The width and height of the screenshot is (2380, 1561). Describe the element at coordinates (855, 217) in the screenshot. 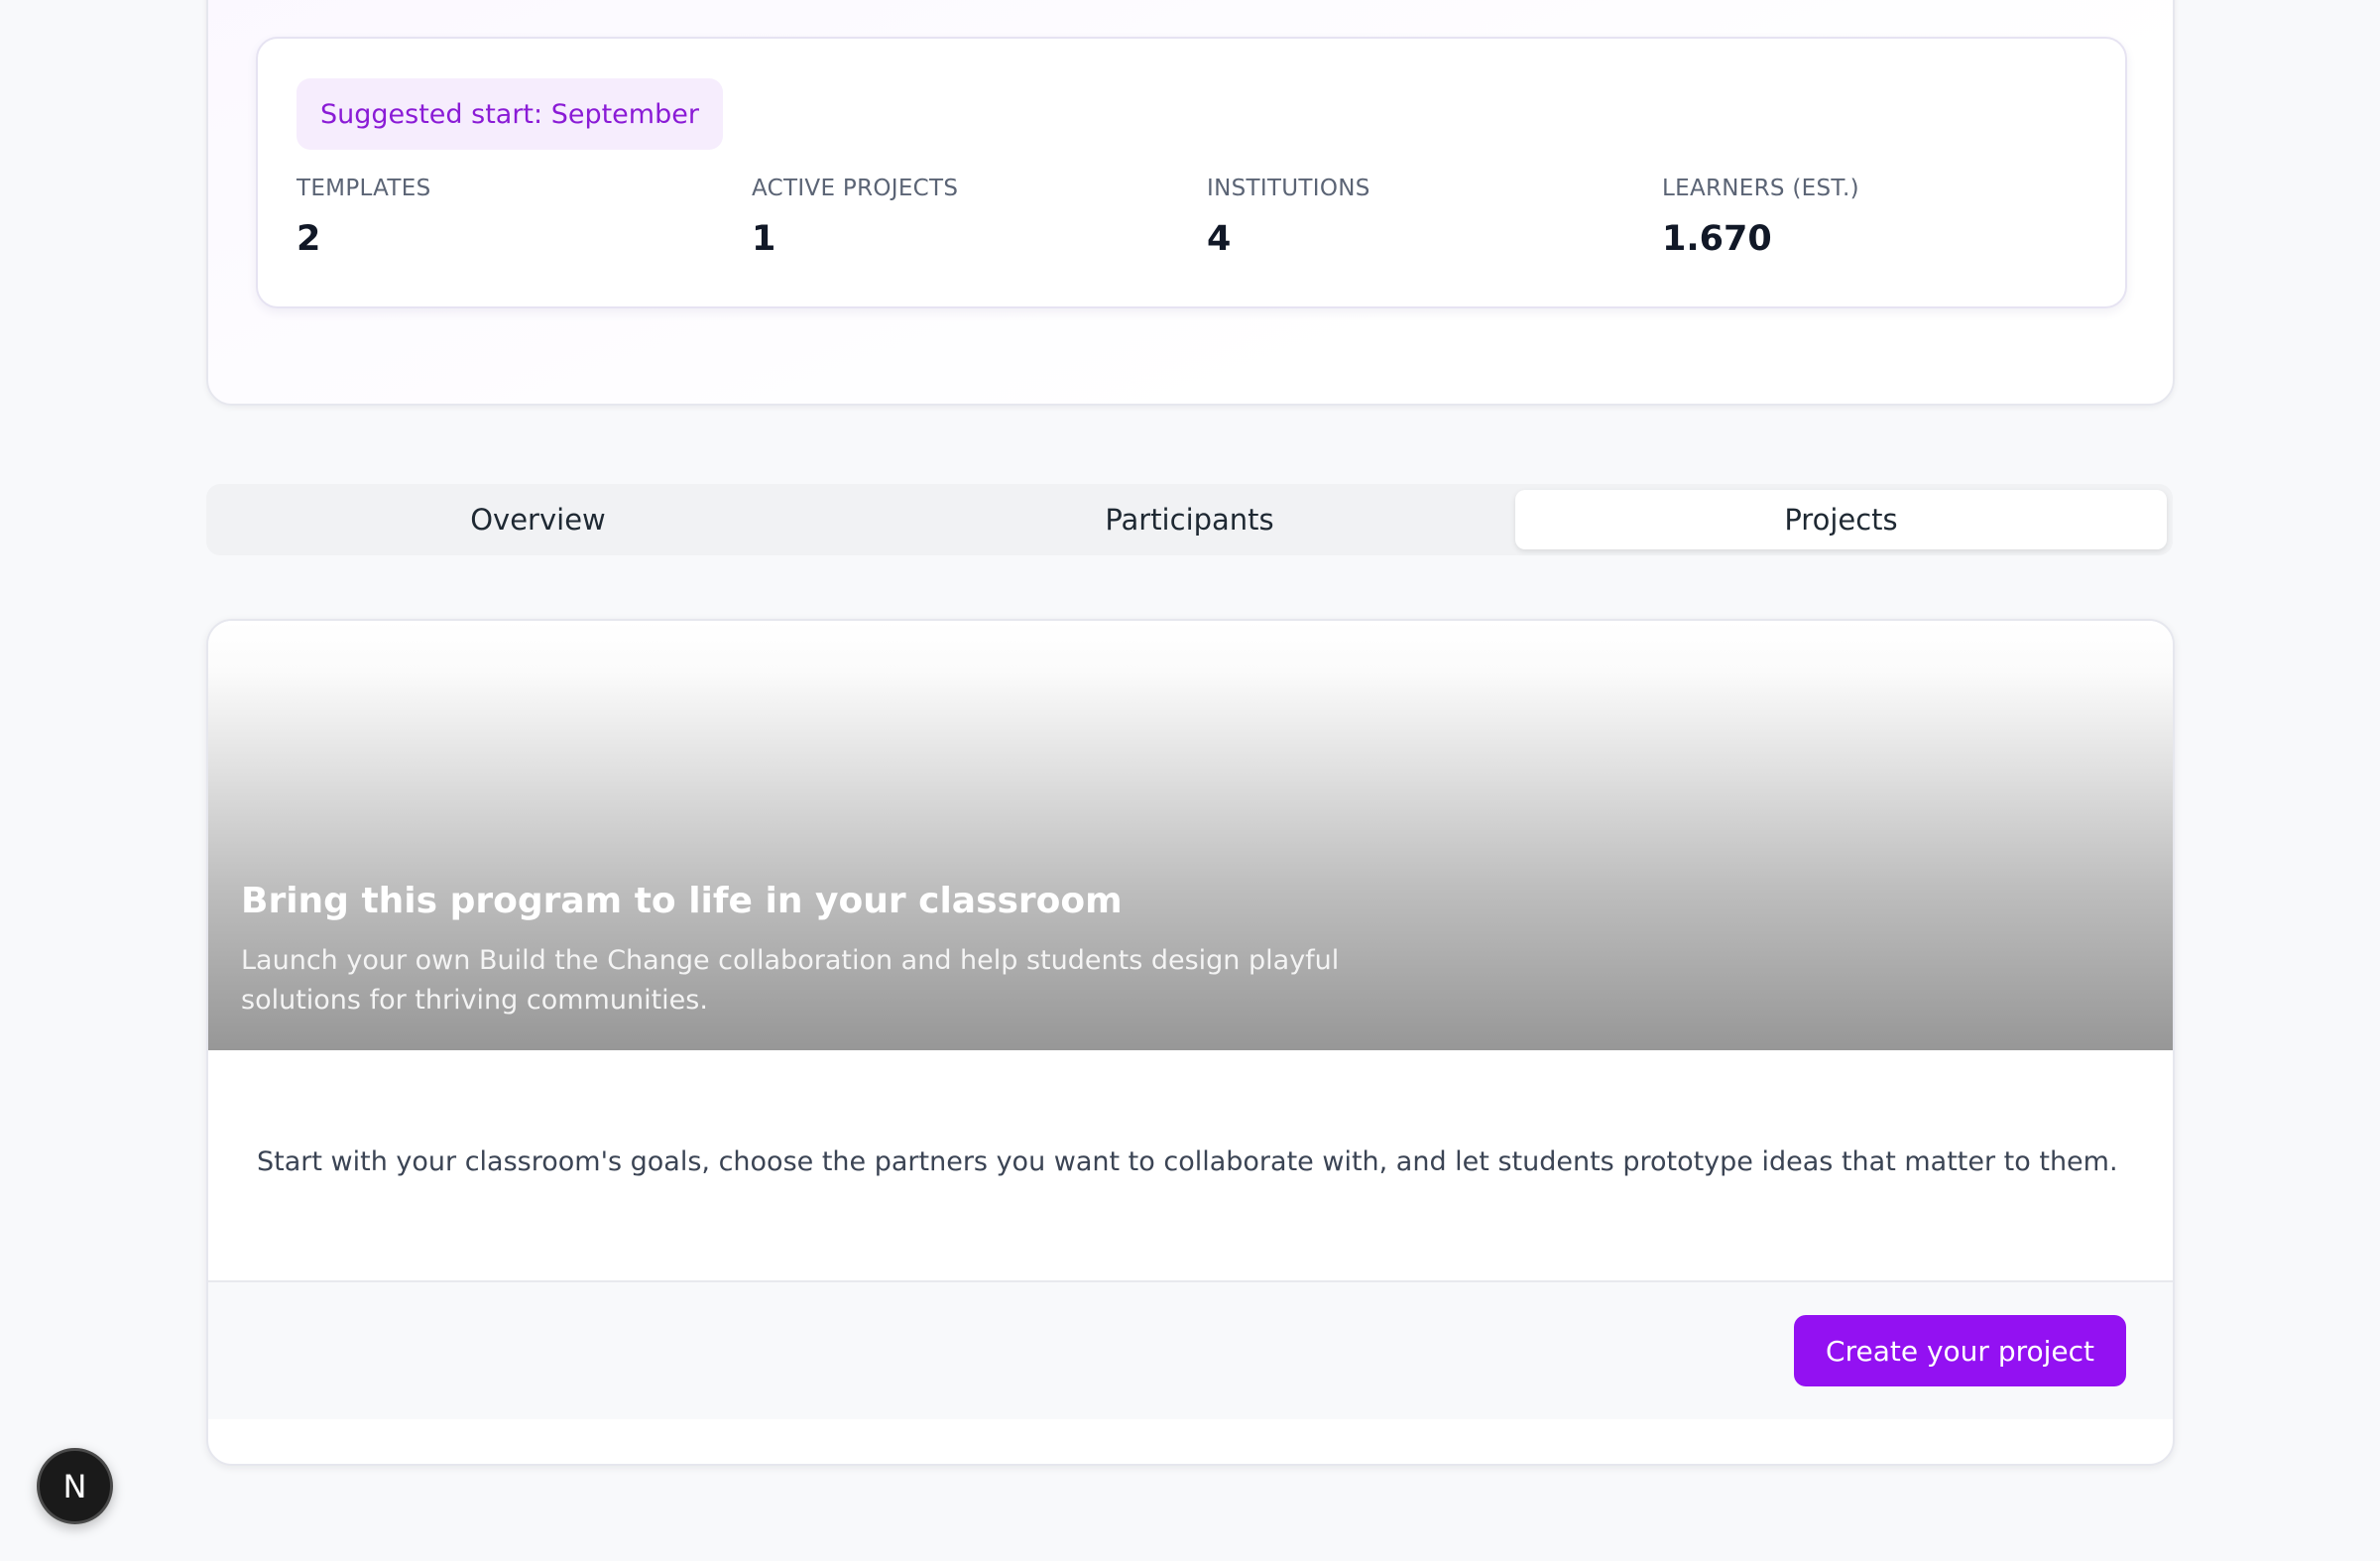

I see `stat-active-projects: ACTIVE PROJECTS 1` at that location.